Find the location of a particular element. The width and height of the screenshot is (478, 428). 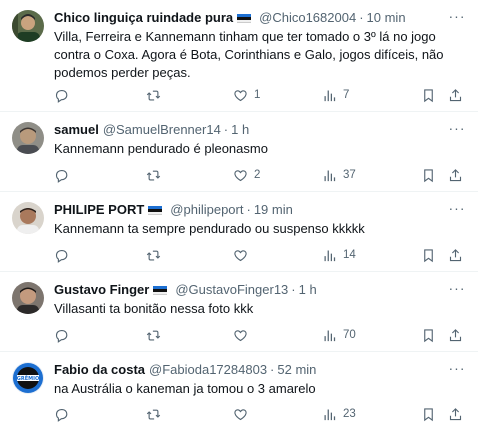

views-button: 14 is located at coordinates (339, 255).